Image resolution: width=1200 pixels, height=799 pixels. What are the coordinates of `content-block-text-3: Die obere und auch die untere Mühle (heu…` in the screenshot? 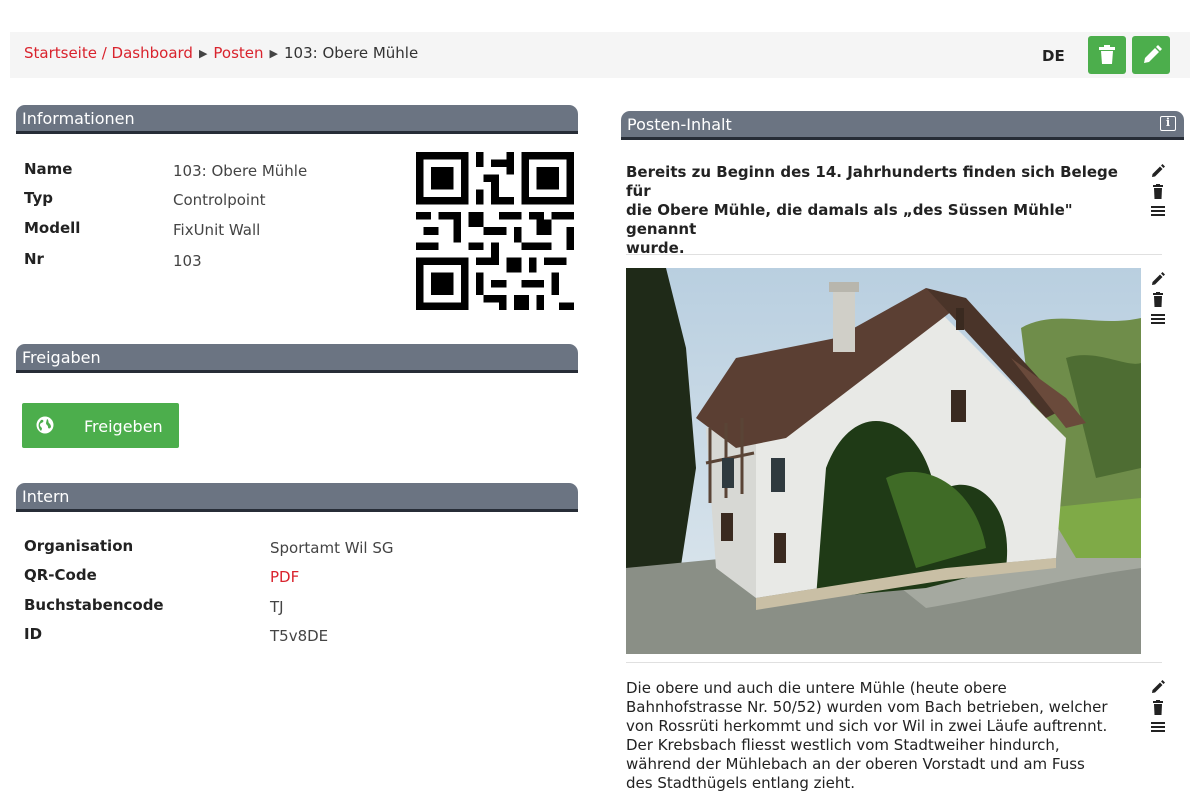 It's located at (886, 736).